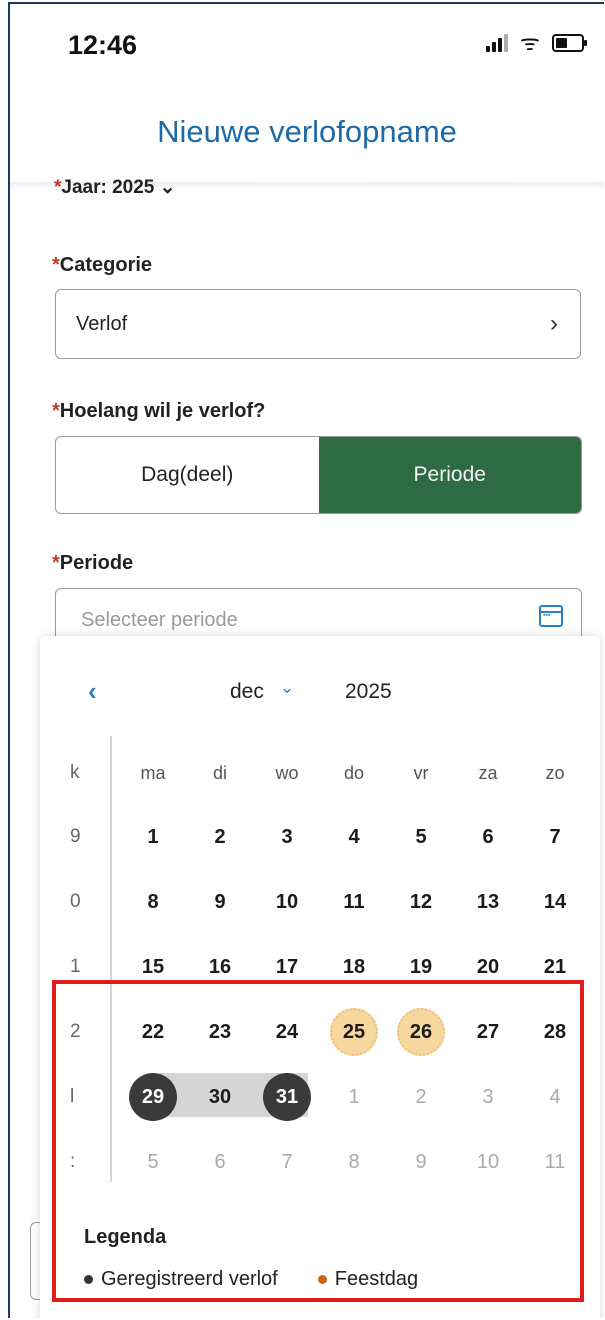 The width and height of the screenshot is (605, 1320). Describe the element at coordinates (153, 967) in the screenshot. I see `calendar-day: 15` at that location.